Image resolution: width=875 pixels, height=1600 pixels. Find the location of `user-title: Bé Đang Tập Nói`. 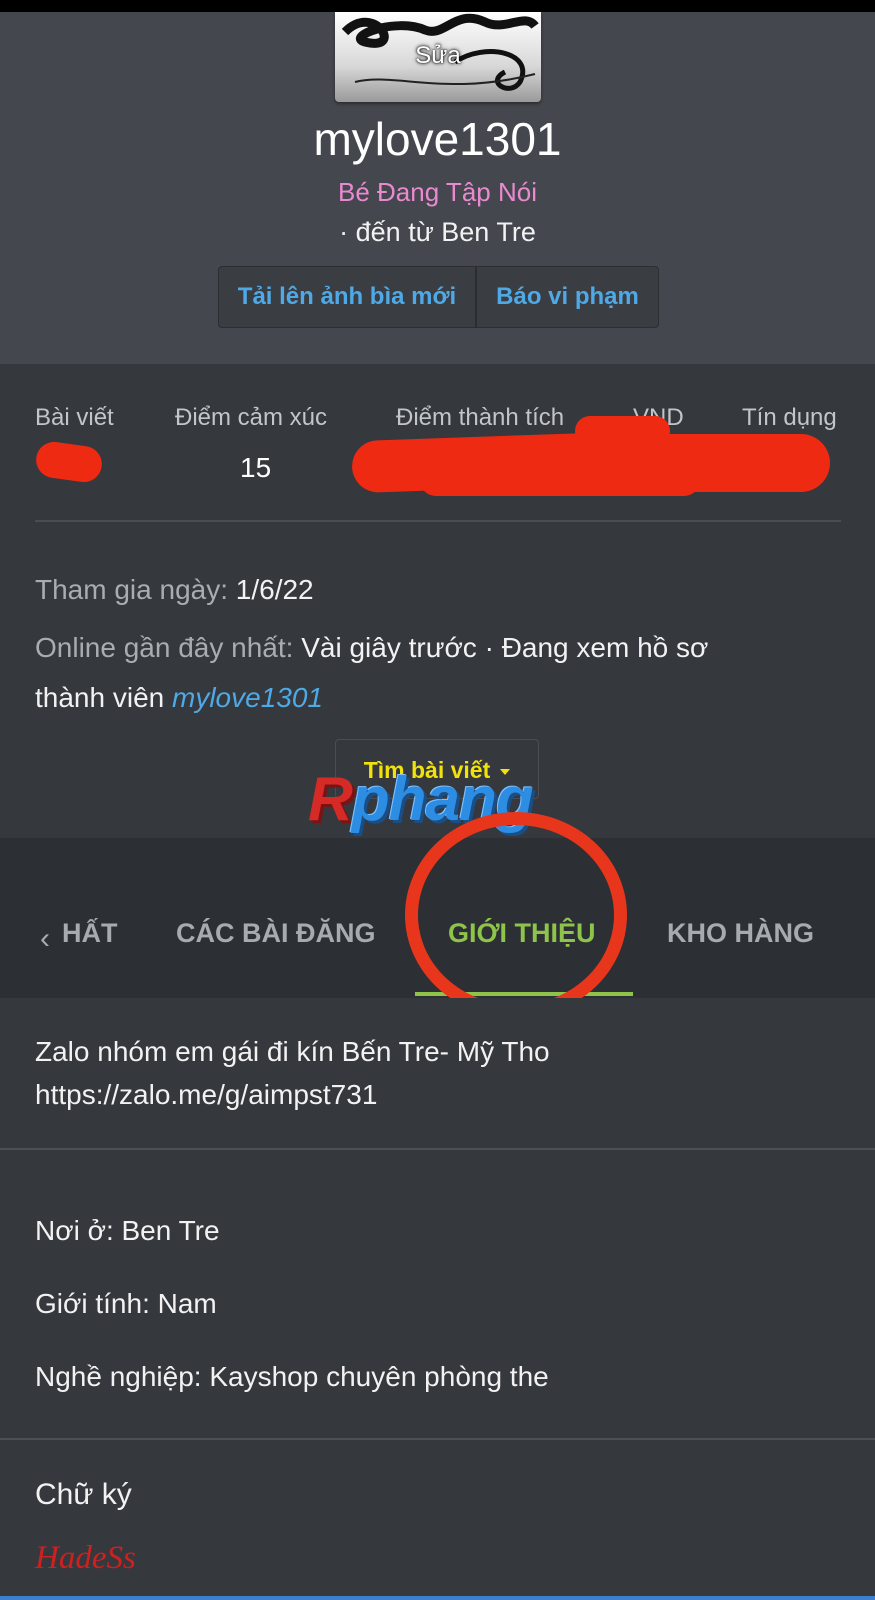

user-title: Bé Đang Tập Nói is located at coordinates (437, 192).